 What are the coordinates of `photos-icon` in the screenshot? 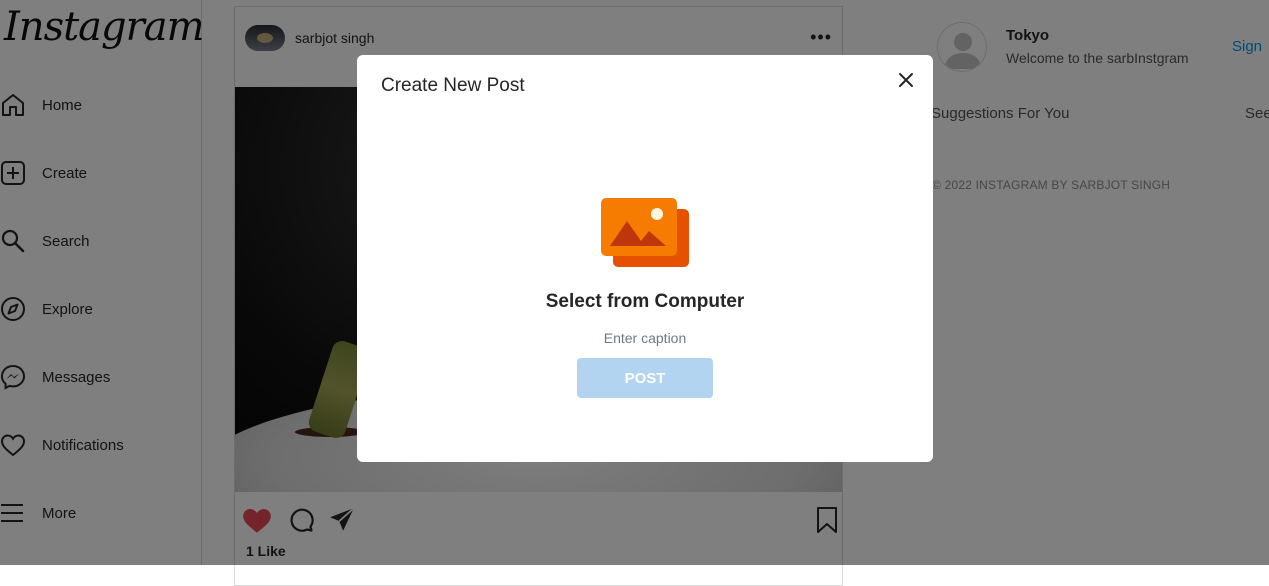 It's located at (645, 233).